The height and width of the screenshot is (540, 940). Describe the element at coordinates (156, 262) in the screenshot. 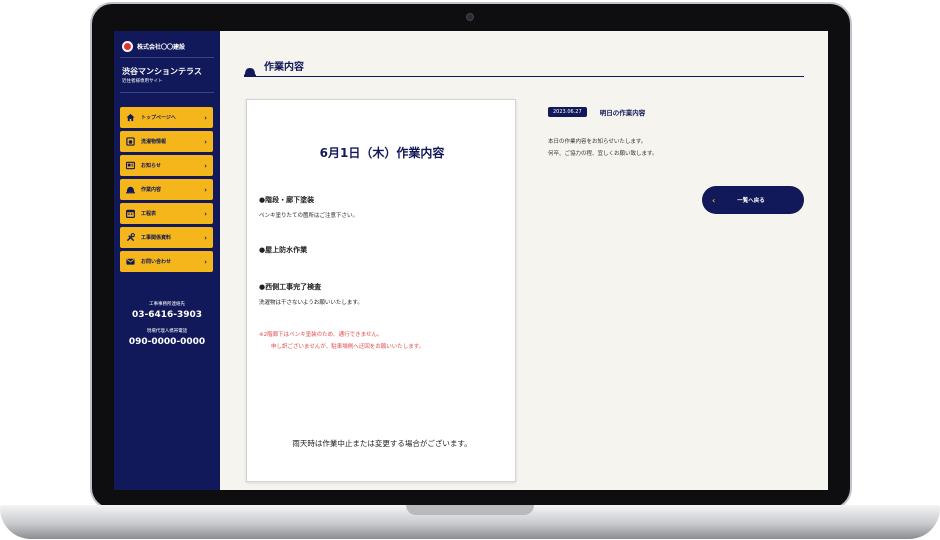

I see `sidebar-item-label: お問い合わせ` at that location.